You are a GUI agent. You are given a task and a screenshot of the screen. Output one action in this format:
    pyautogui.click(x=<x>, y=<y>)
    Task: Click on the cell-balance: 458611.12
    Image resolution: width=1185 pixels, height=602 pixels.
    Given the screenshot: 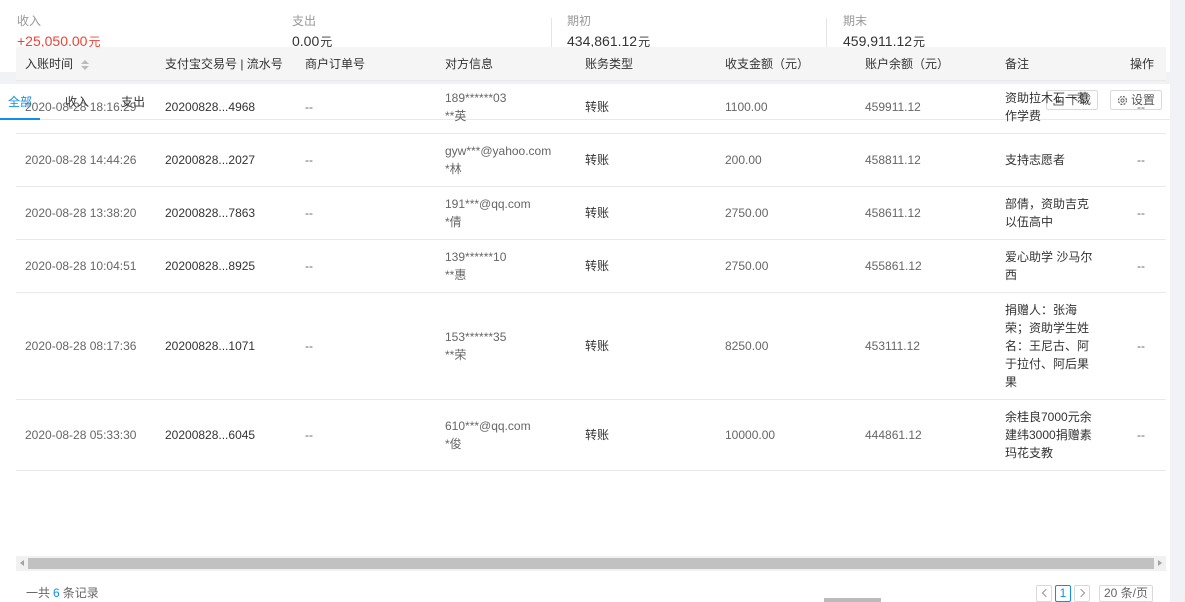 What is the action you would take?
    pyautogui.click(x=926, y=213)
    